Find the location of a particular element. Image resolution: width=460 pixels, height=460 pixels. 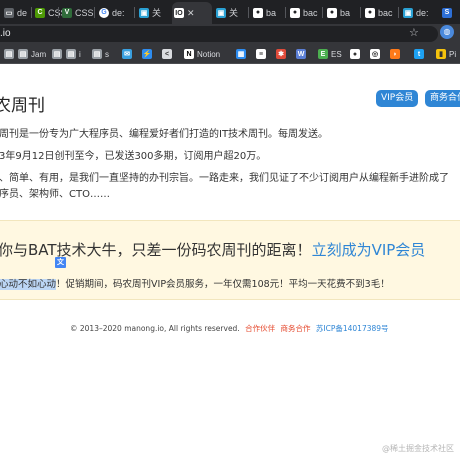

bookmark-item: W is located at coordinates (301, 54).